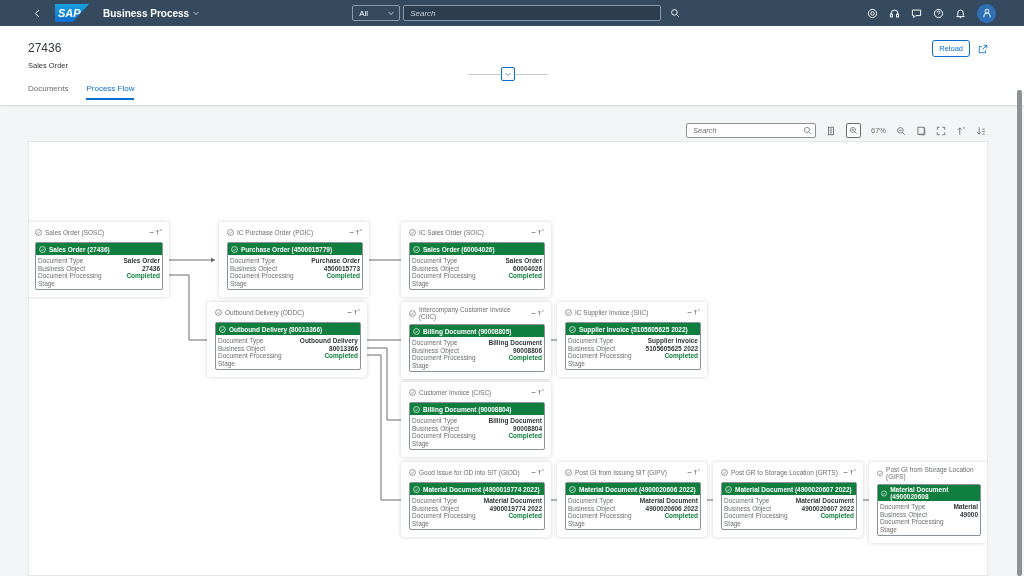 The width and height of the screenshot is (1024, 576). What do you see at coordinates (45, 48) in the screenshot?
I see `object-title: 27436` at bounding box center [45, 48].